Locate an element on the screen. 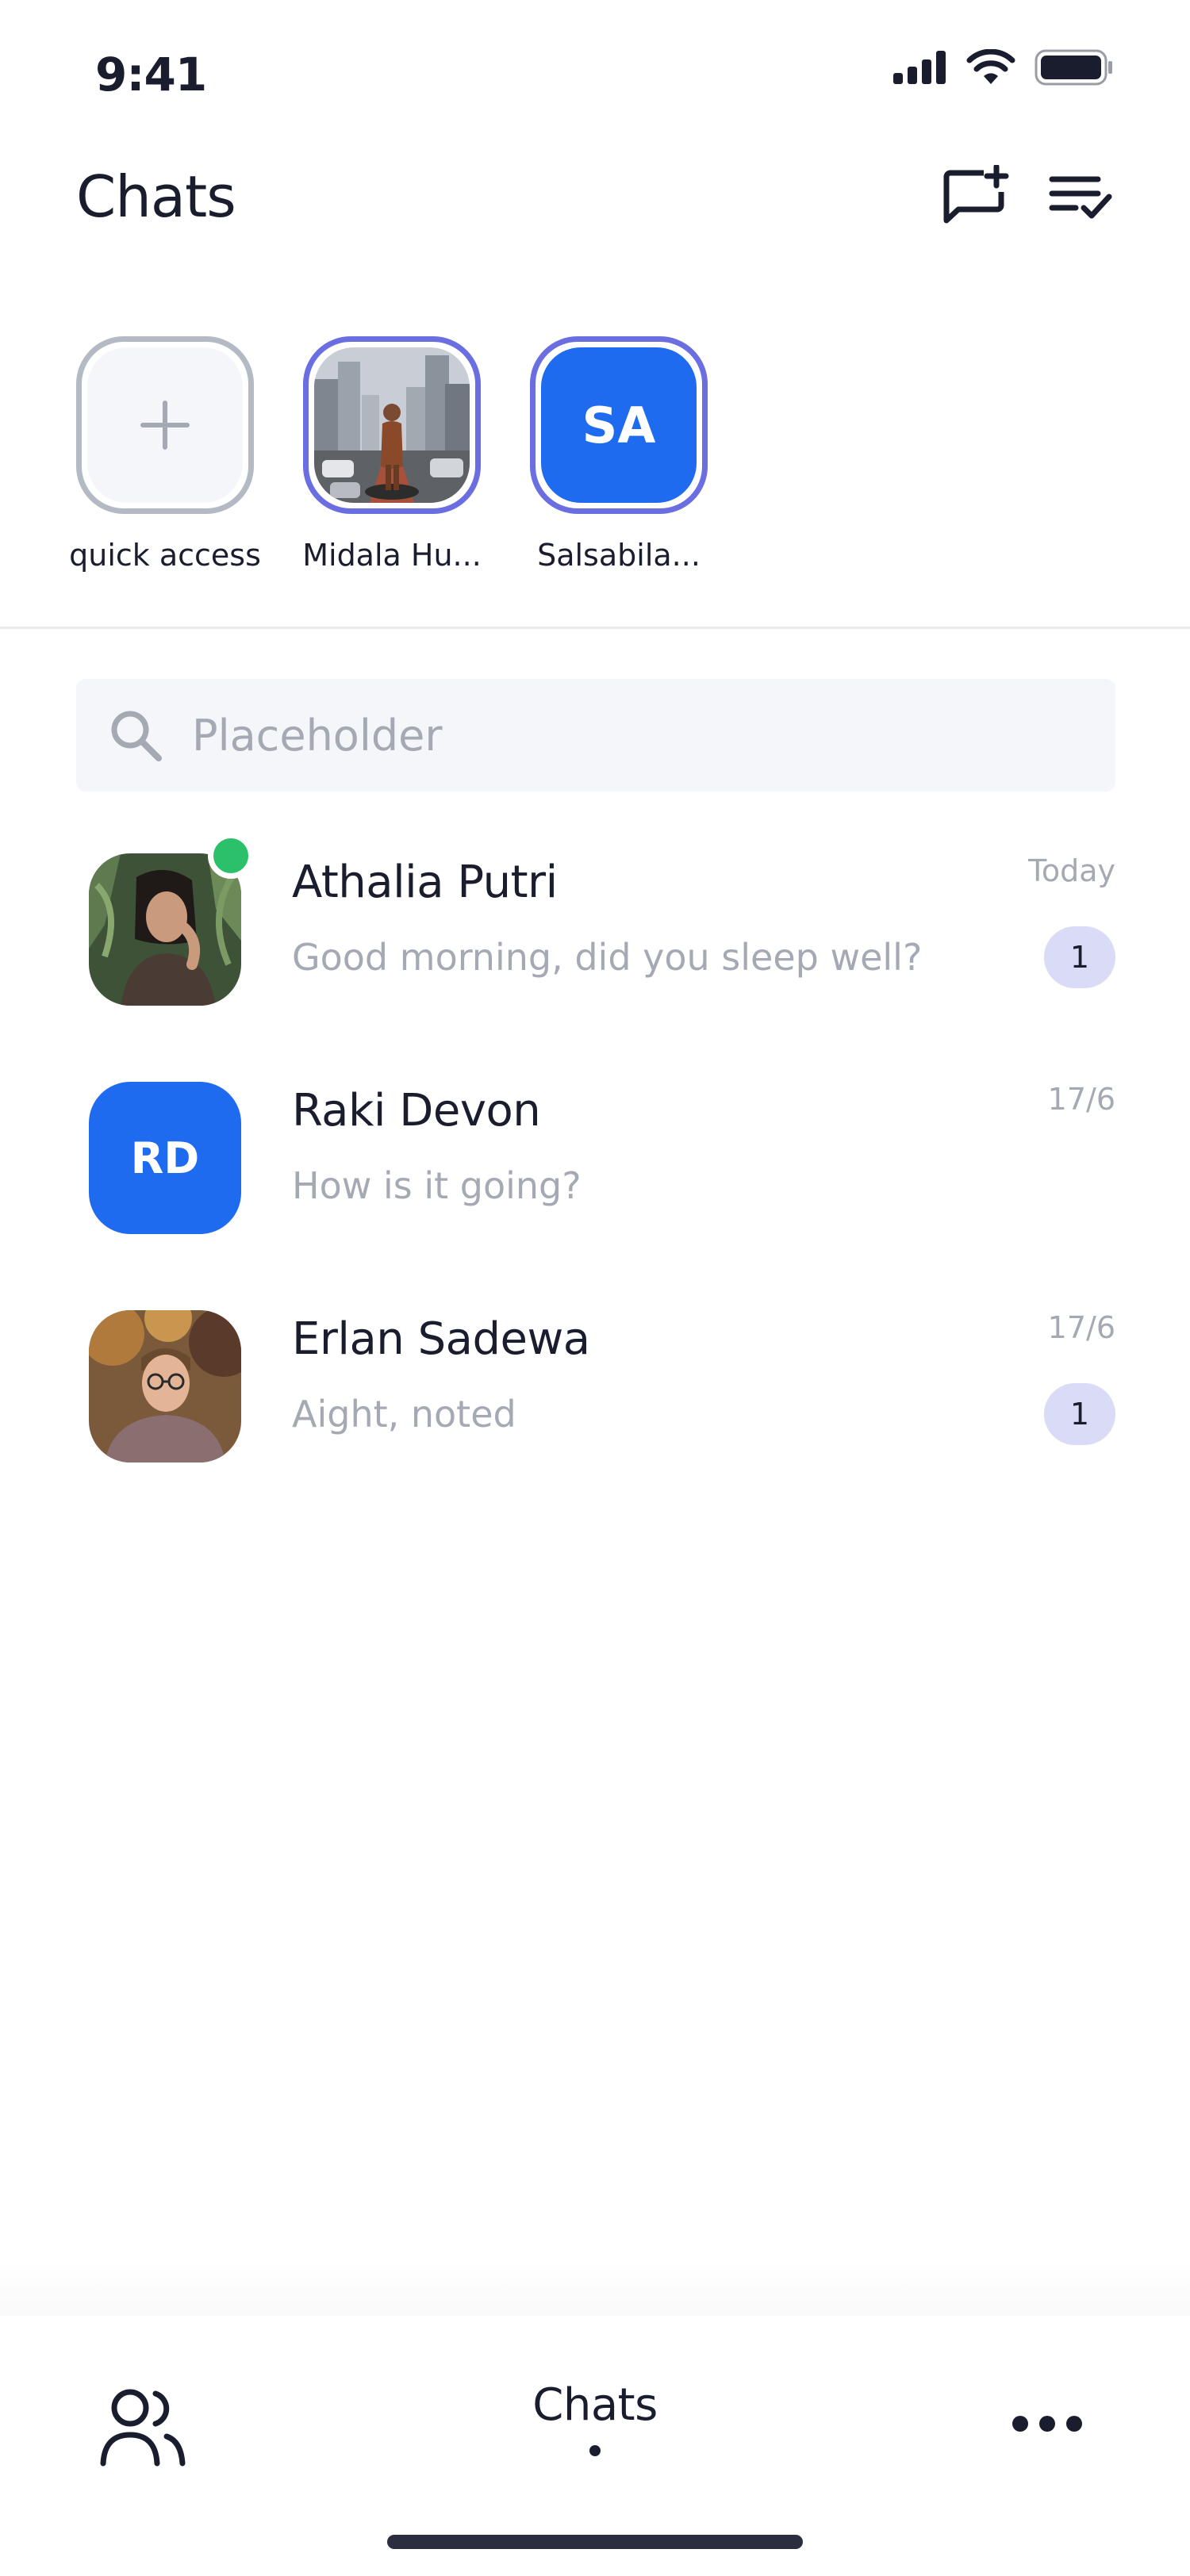 The image size is (1190, 2576). bottom-fade is located at coordinates (595, 2288).